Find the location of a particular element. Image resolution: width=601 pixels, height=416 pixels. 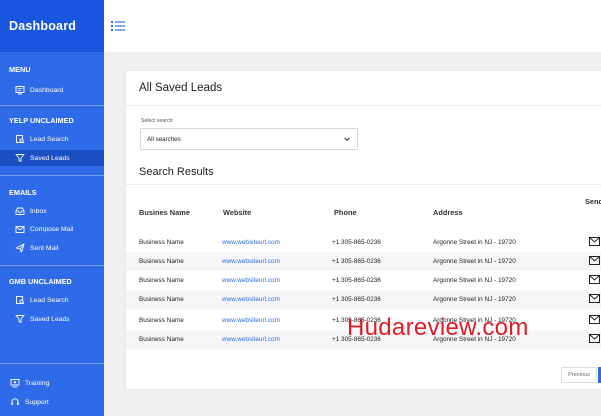

sidebar-item-label: Training is located at coordinates (37, 383).